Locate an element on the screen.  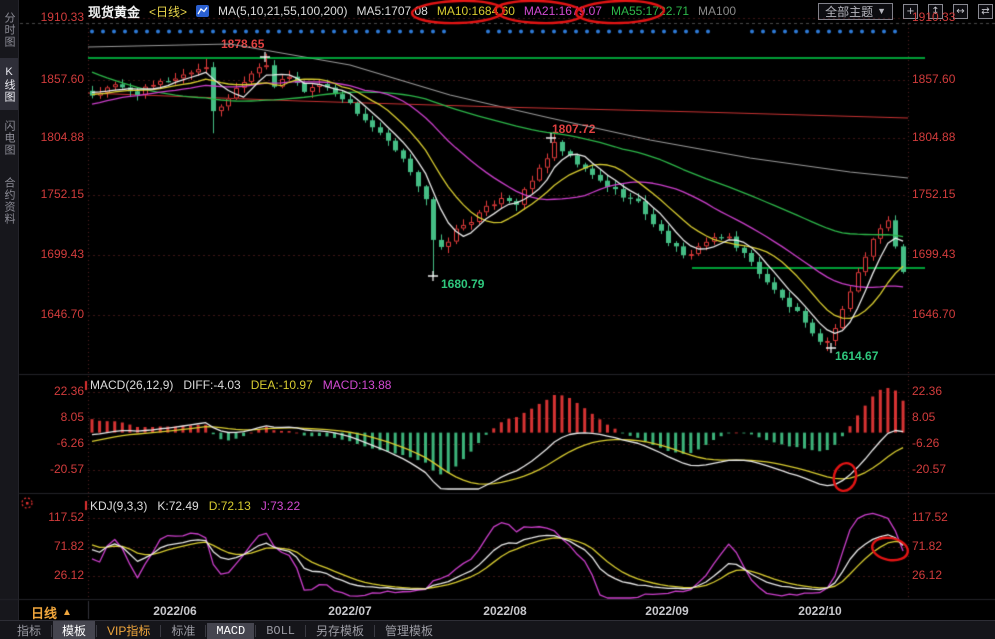
theme-selector-button: 全部主题 ▼ is located at coordinates (855, 11).